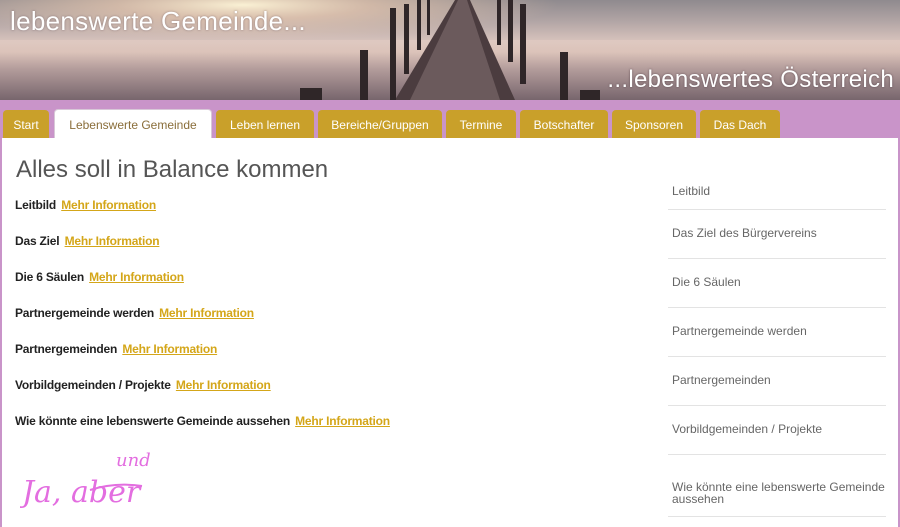 This screenshot has width=900, height=527. I want to click on info-row-label: Leitbild, so click(36, 205).